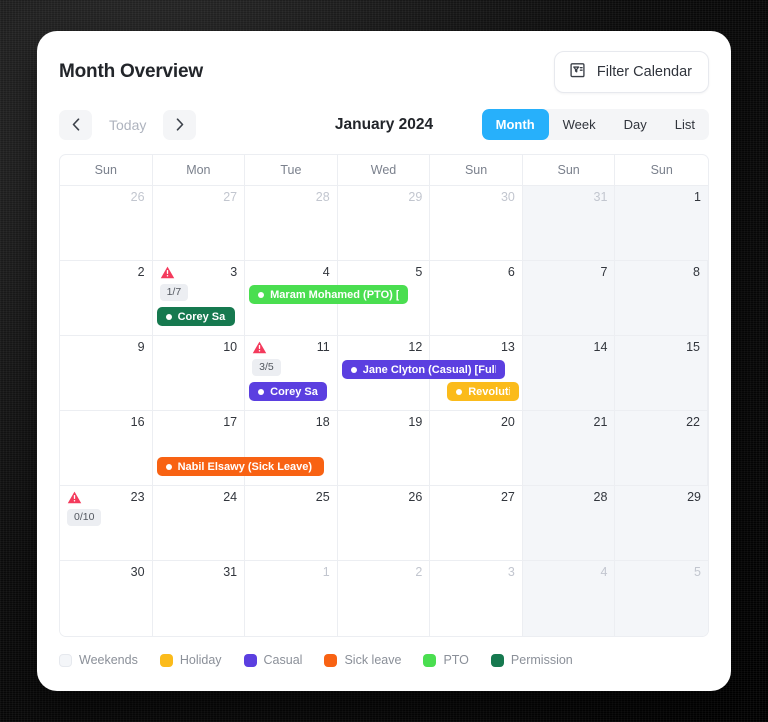 Image resolution: width=768 pixels, height=722 pixels. Describe the element at coordinates (569, 448) in the screenshot. I see `calendar-day-cell: 21` at that location.